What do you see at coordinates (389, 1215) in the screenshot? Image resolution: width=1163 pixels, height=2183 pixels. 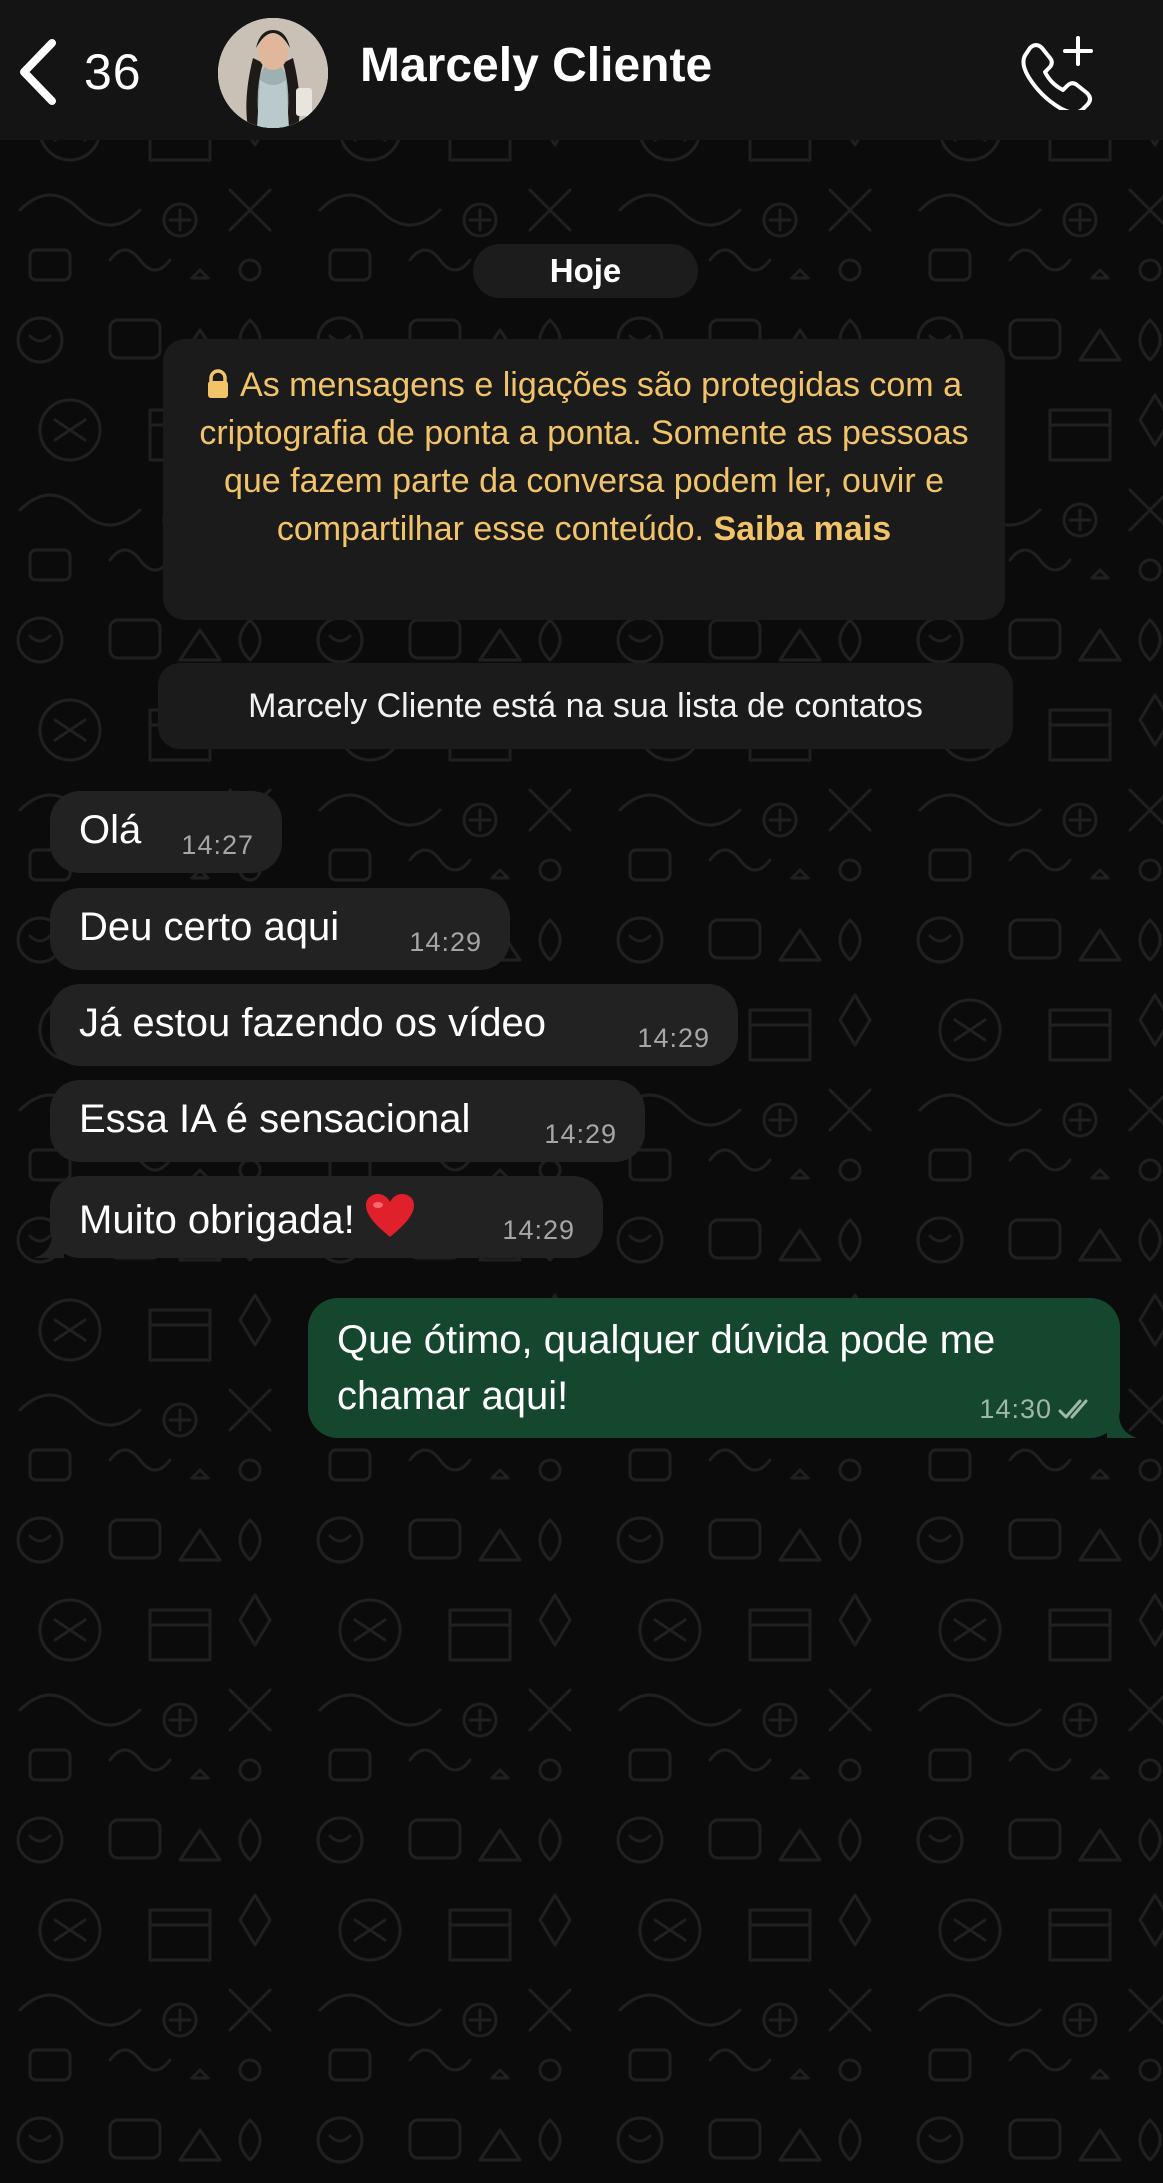 I see `heart-emoji-icon` at bounding box center [389, 1215].